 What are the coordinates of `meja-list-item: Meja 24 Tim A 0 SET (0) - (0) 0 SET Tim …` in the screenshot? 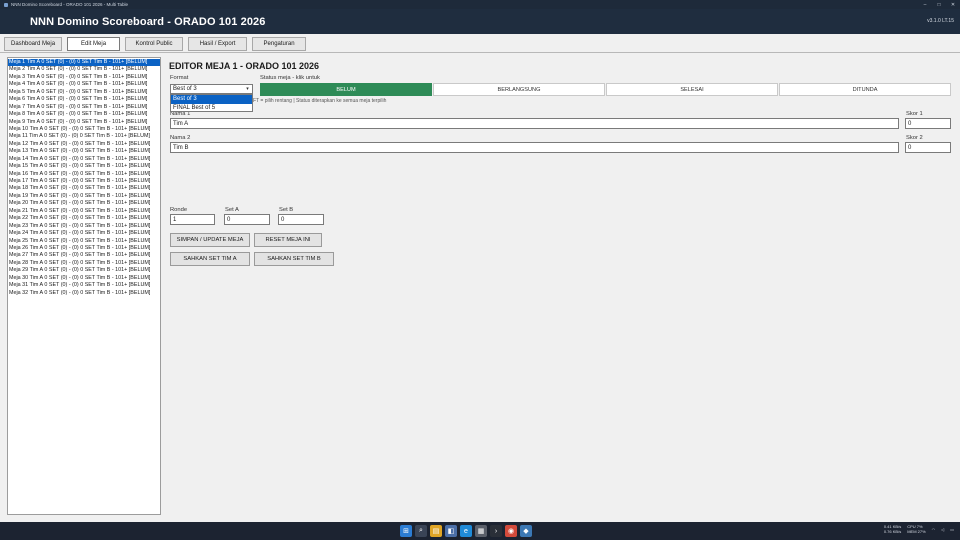 It's located at (84, 233).